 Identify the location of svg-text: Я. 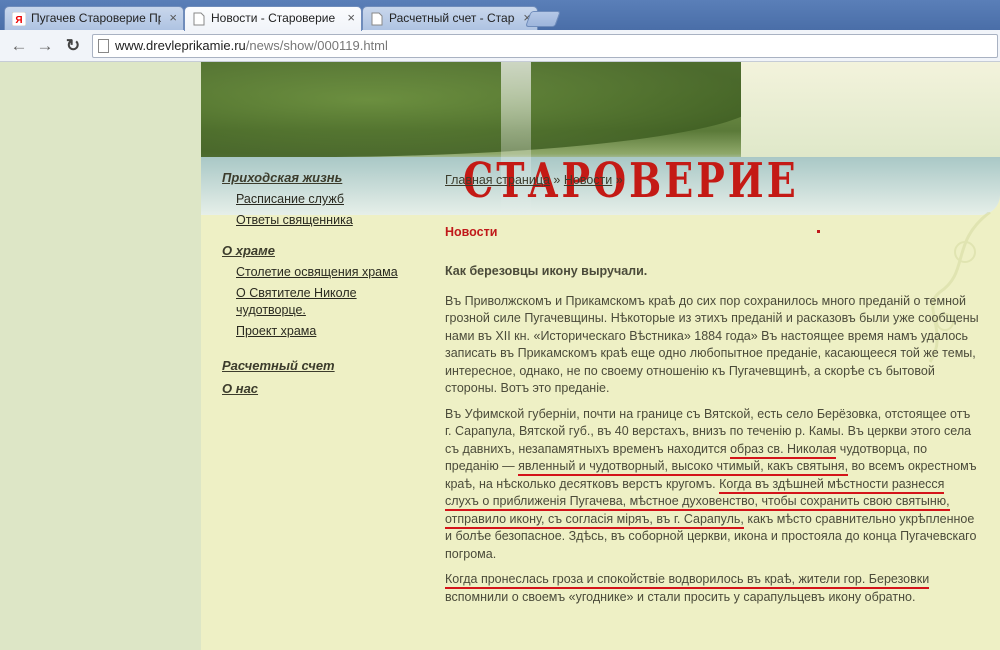
(18, 20).